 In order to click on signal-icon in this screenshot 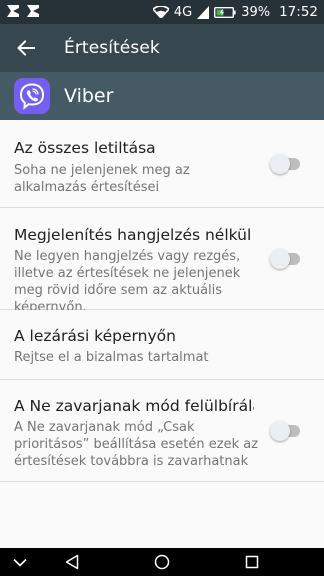, I will do `click(203, 12)`.